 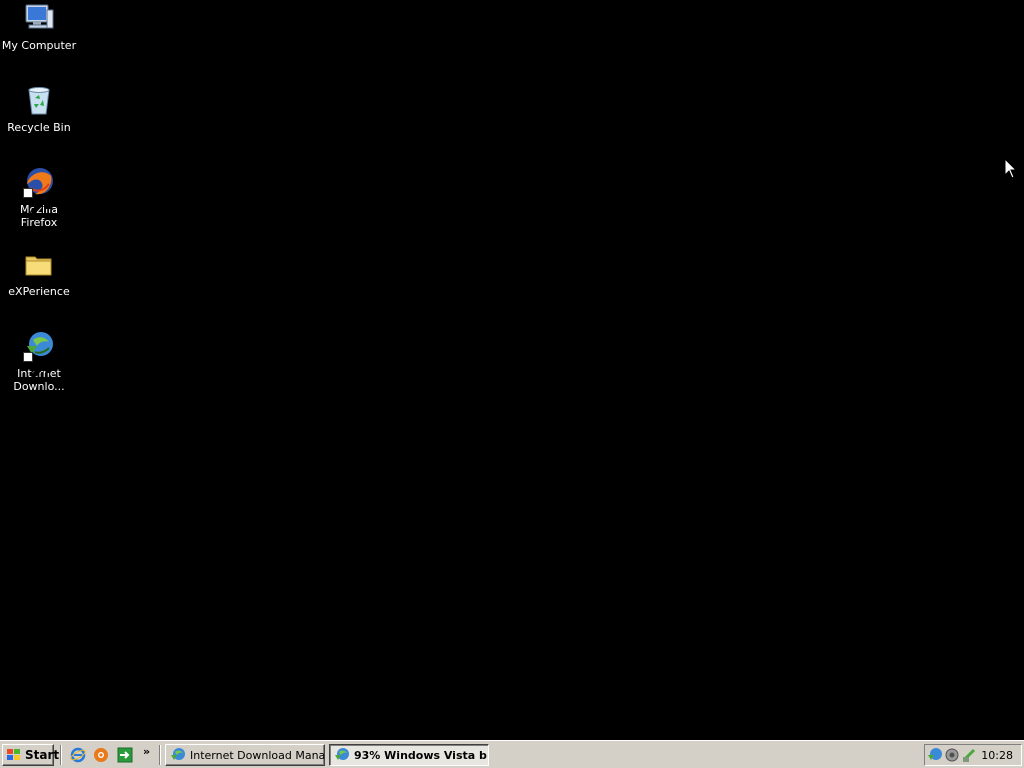 What do you see at coordinates (39, 18) in the screenshot?
I see `my-computer-icon` at bounding box center [39, 18].